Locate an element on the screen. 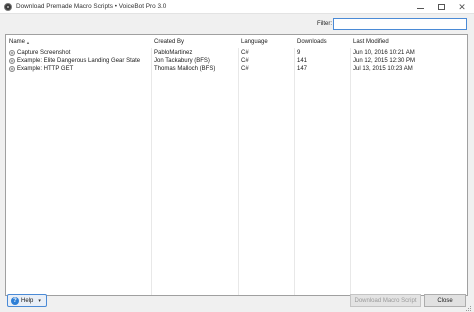 This screenshot has height=312, width=474. maximize-icon is located at coordinates (441, 7).